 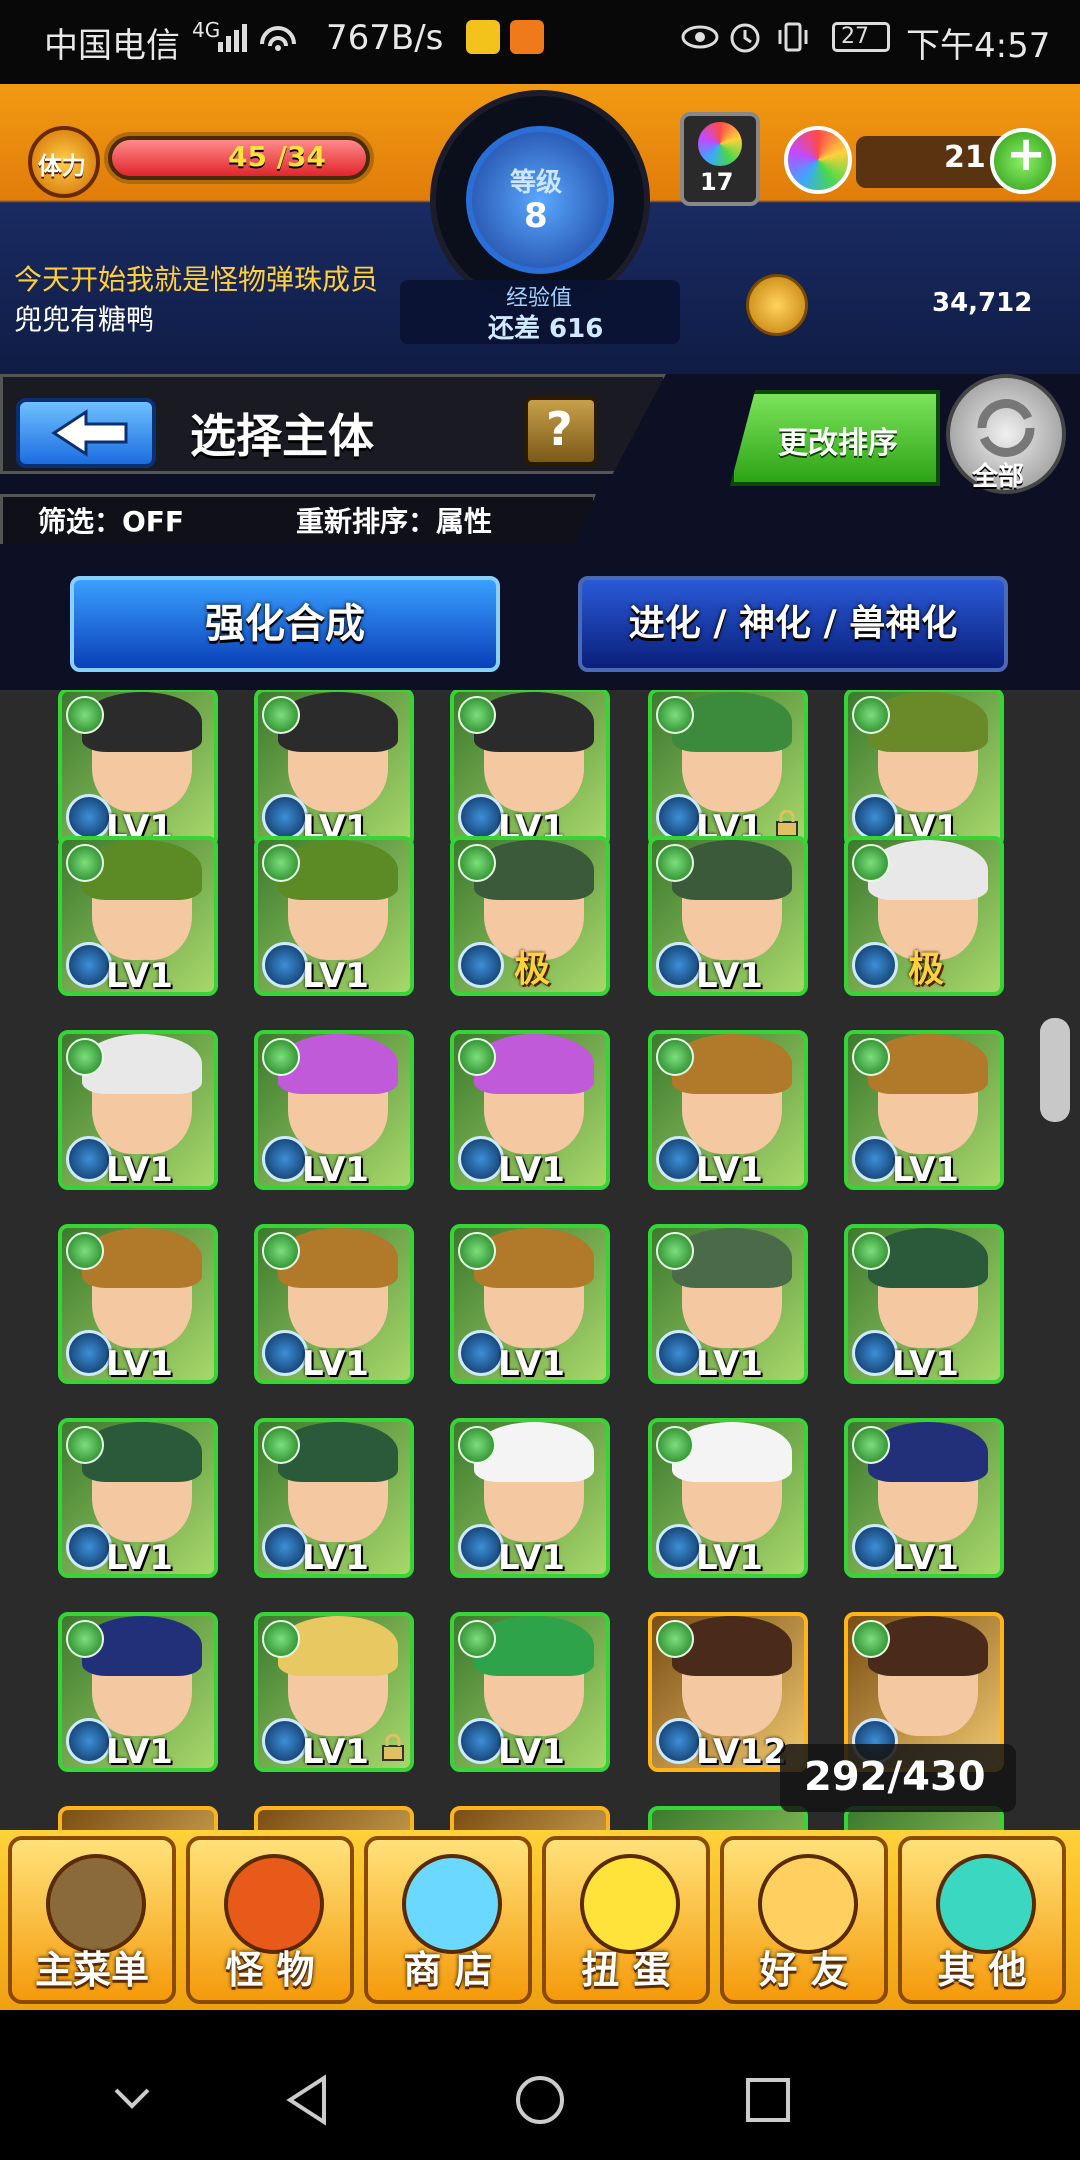 What do you see at coordinates (965, 157) in the screenshot?
I see `orb-count: 21` at bounding box center [965, 157].